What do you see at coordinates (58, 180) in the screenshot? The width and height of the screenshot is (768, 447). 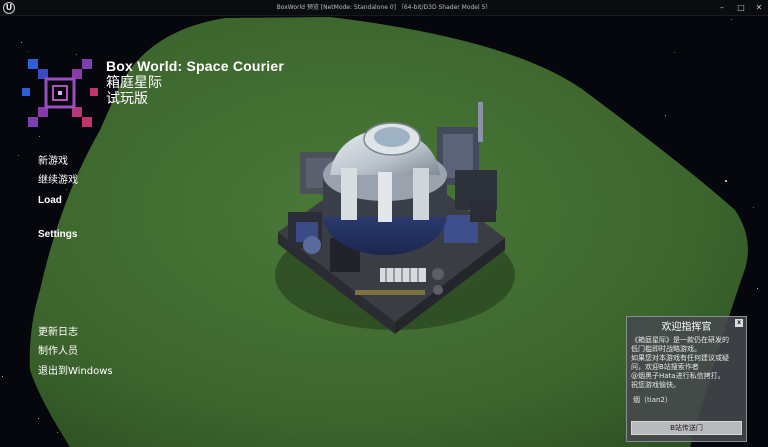 I see `menu-continue: 继续游戏` at bounding box center [58, 180].